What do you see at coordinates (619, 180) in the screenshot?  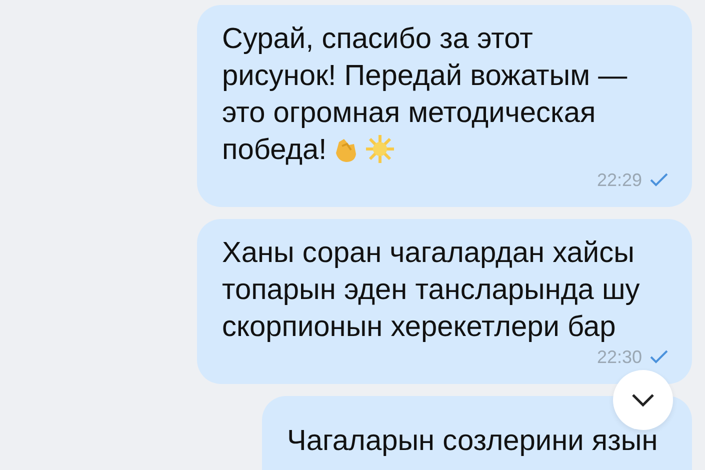 I see `message-time: 22:29` at bounding box center [619, 180].